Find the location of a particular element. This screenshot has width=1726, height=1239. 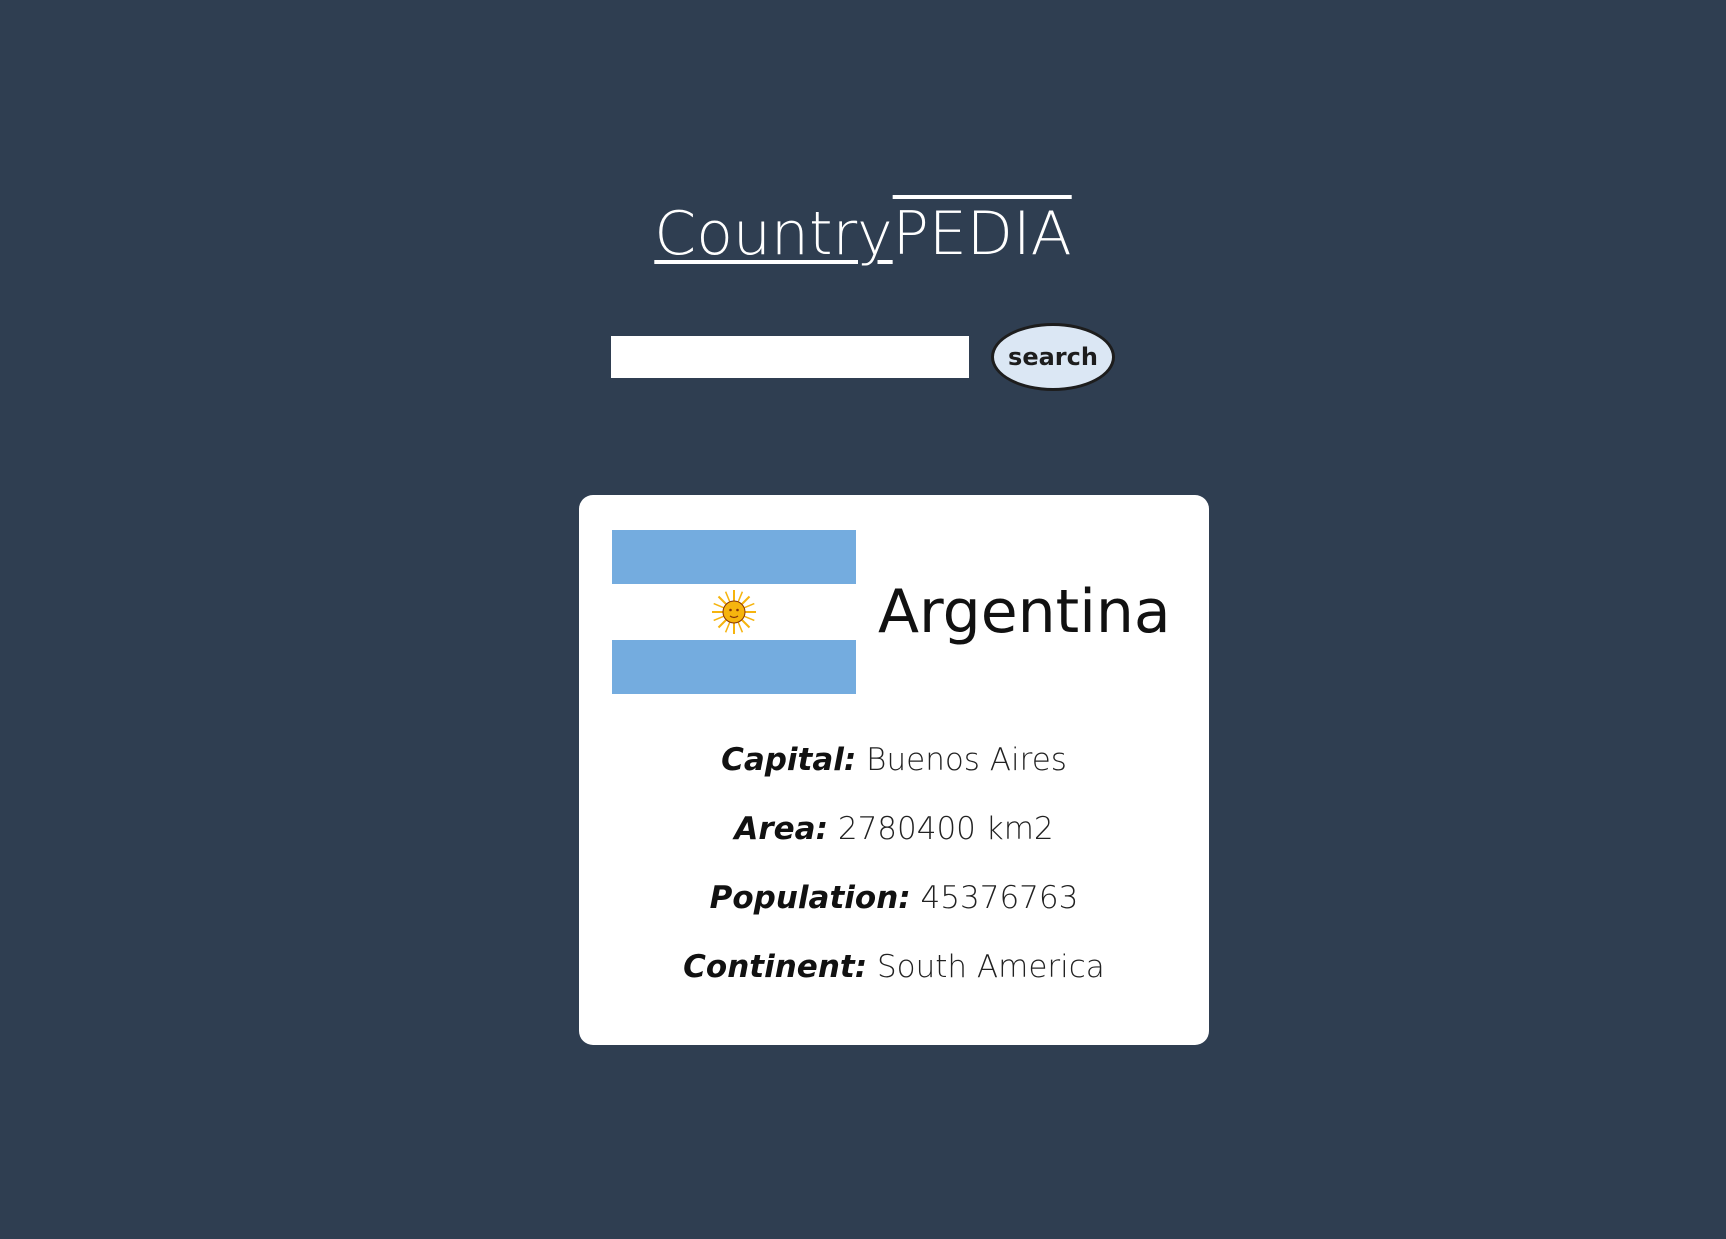

argentina-flag-icon is located at coordinates (734, 612).